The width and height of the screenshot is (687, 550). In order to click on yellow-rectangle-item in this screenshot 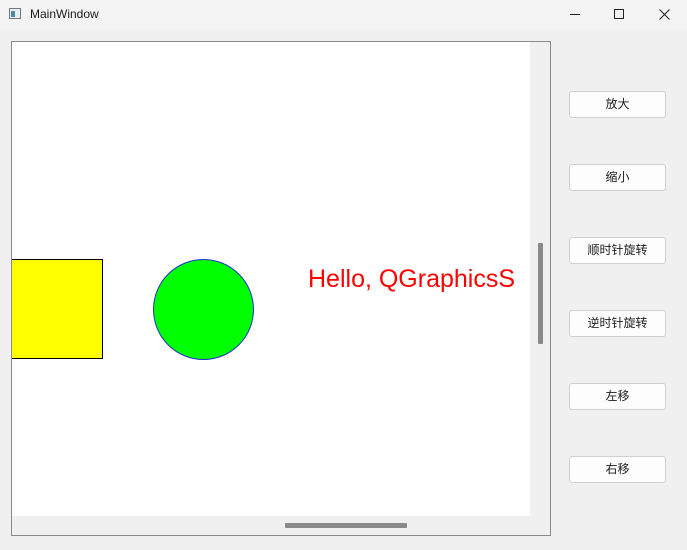, I will do `click(57, 309)`.